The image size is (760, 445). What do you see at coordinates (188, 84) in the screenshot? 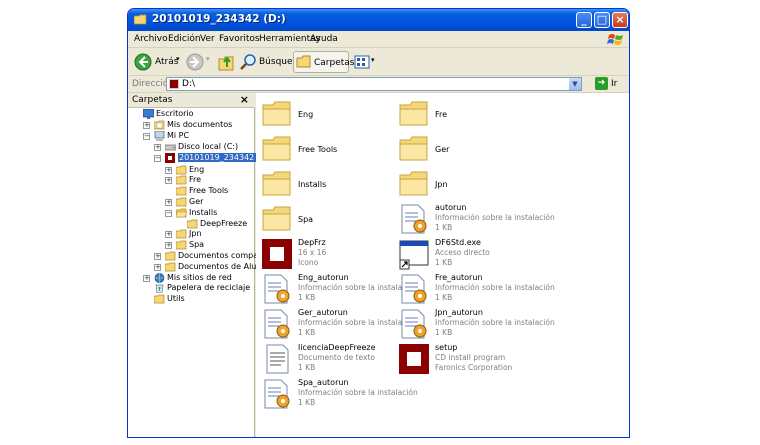
I see `address-value: D:\` at bounding box center [188, 84].